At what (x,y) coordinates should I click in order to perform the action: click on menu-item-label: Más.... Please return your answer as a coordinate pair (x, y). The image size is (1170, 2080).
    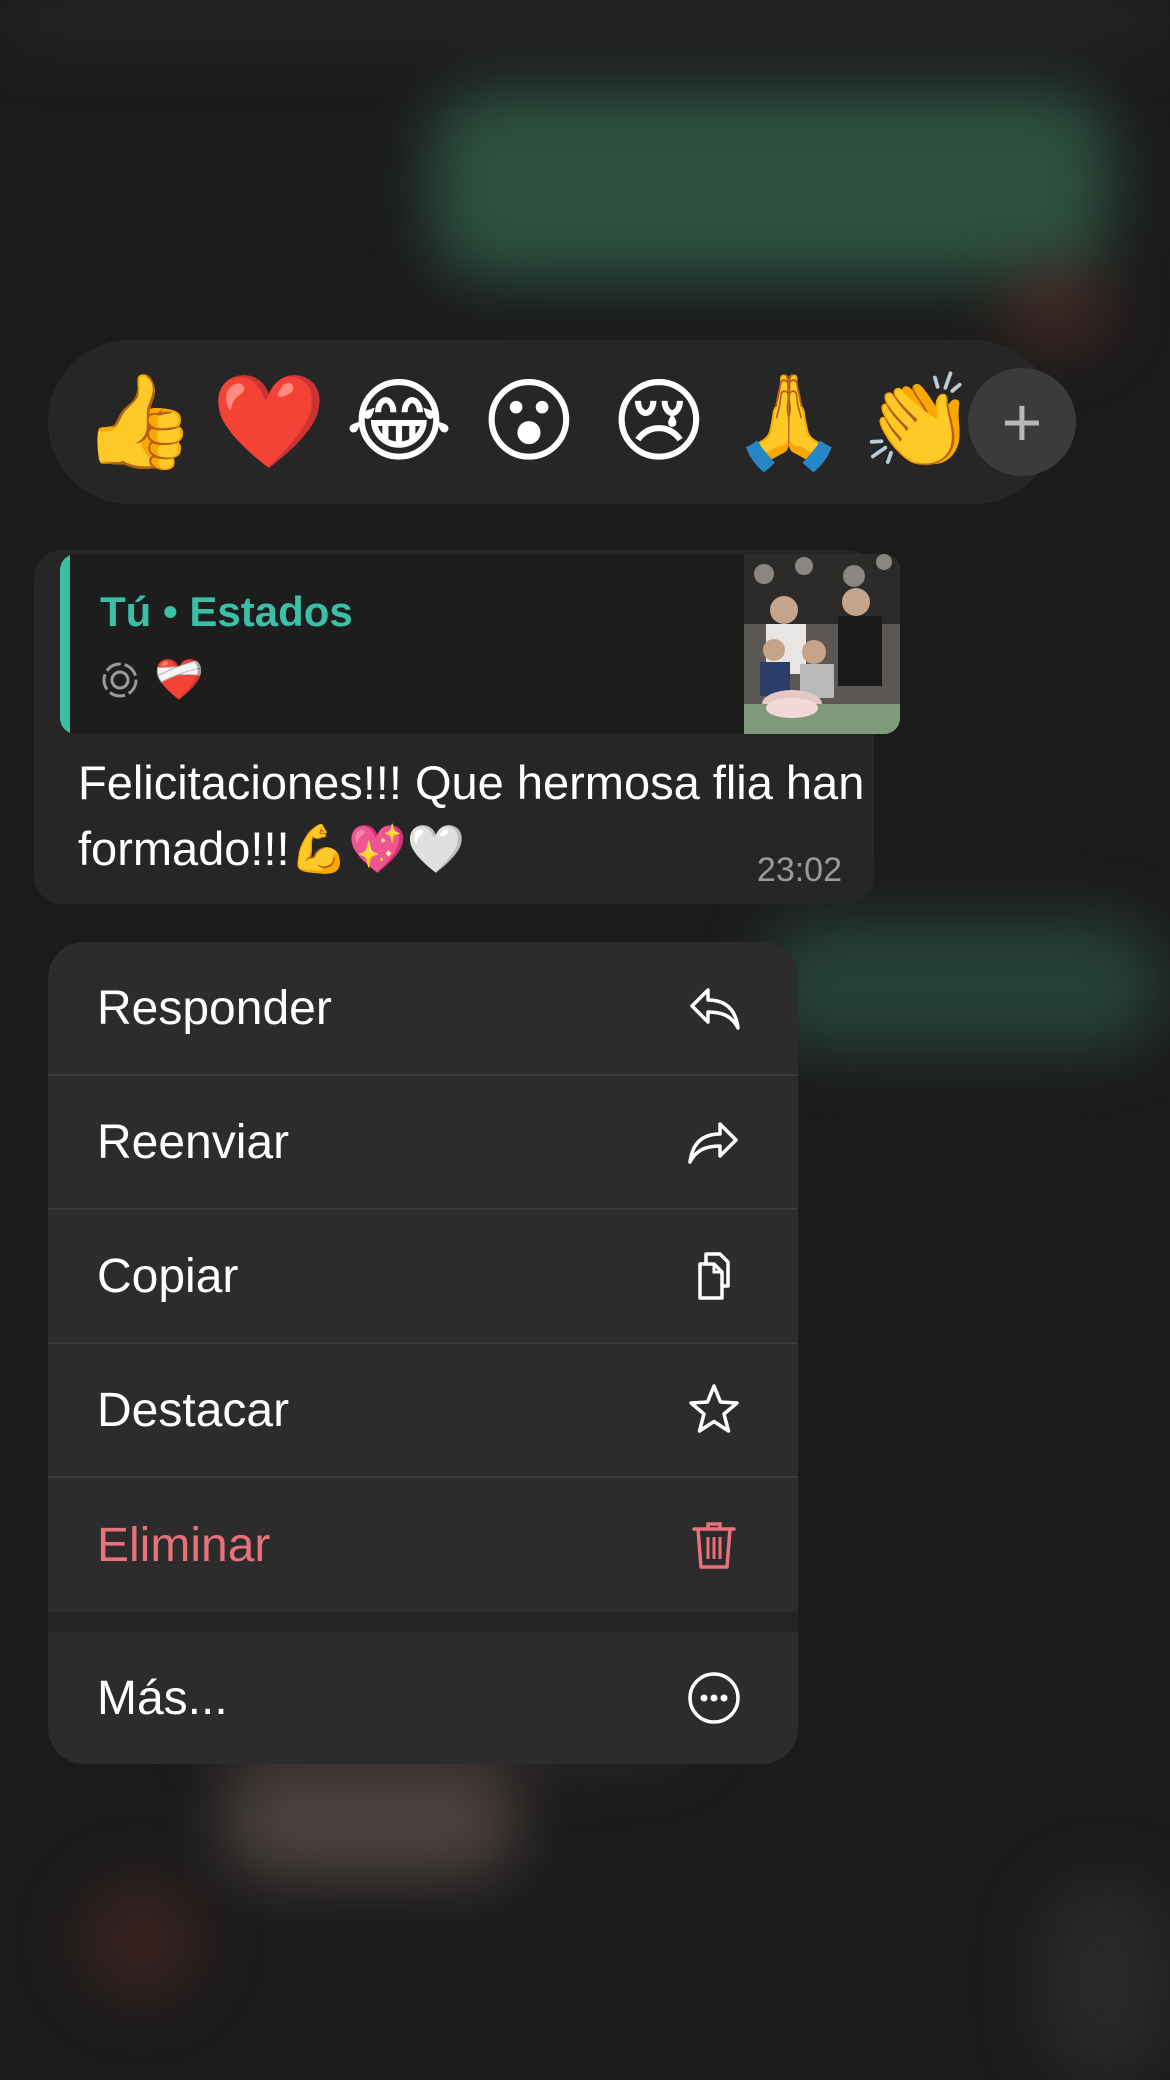
    Looking at the image, I should click on (162, 1698).